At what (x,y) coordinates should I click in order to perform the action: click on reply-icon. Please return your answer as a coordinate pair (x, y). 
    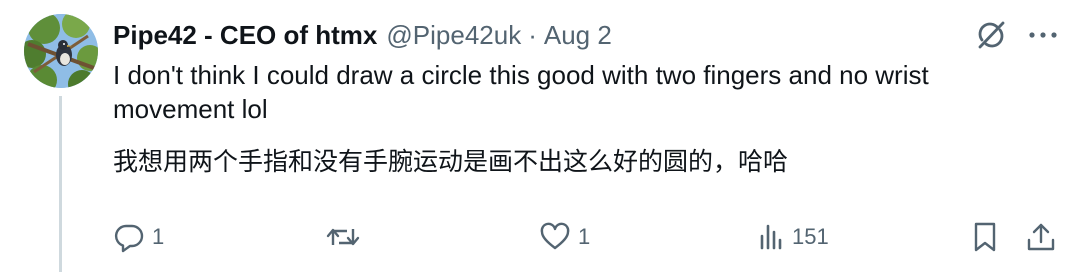
    Looking at the image, I should click on (129, 237).